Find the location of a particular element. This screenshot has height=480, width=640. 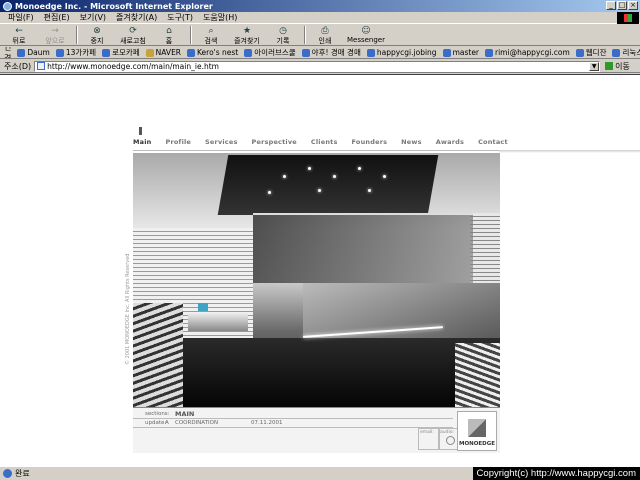

history-button: ◷ 기록 is located at coordinates (283, 35).